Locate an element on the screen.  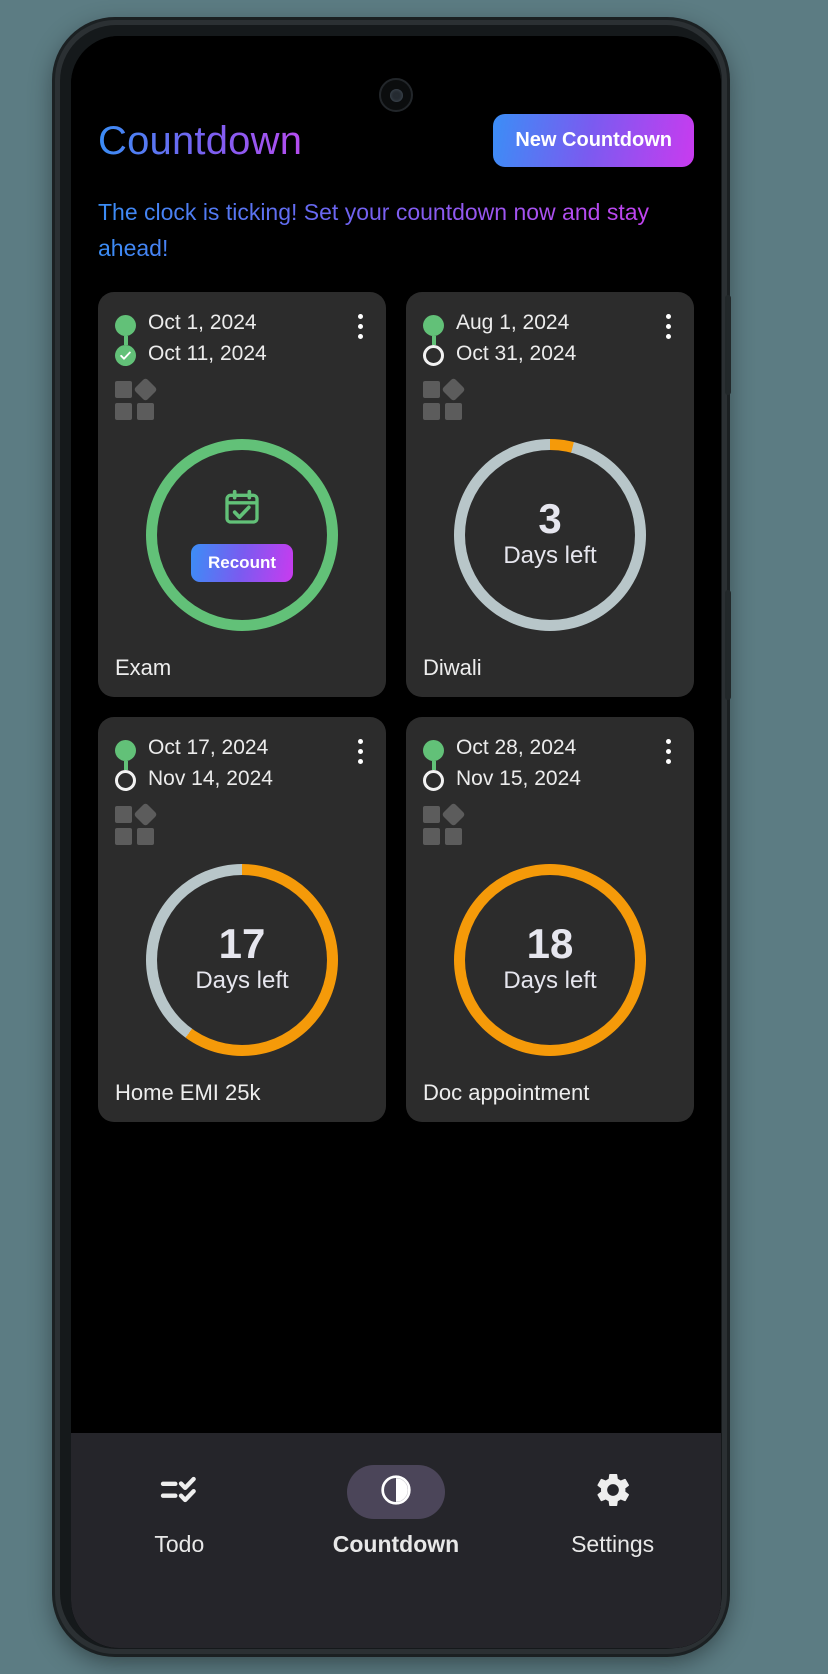
start-date: Aug 1, 2024 is located at coordinates (513, 323).